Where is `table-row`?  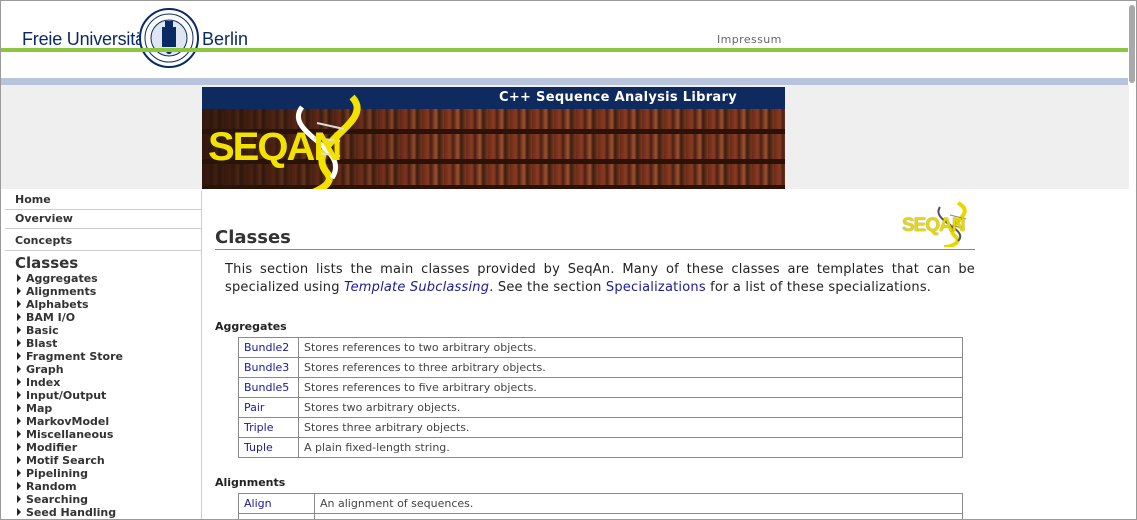
table-row is located at coordinates (600, 516).